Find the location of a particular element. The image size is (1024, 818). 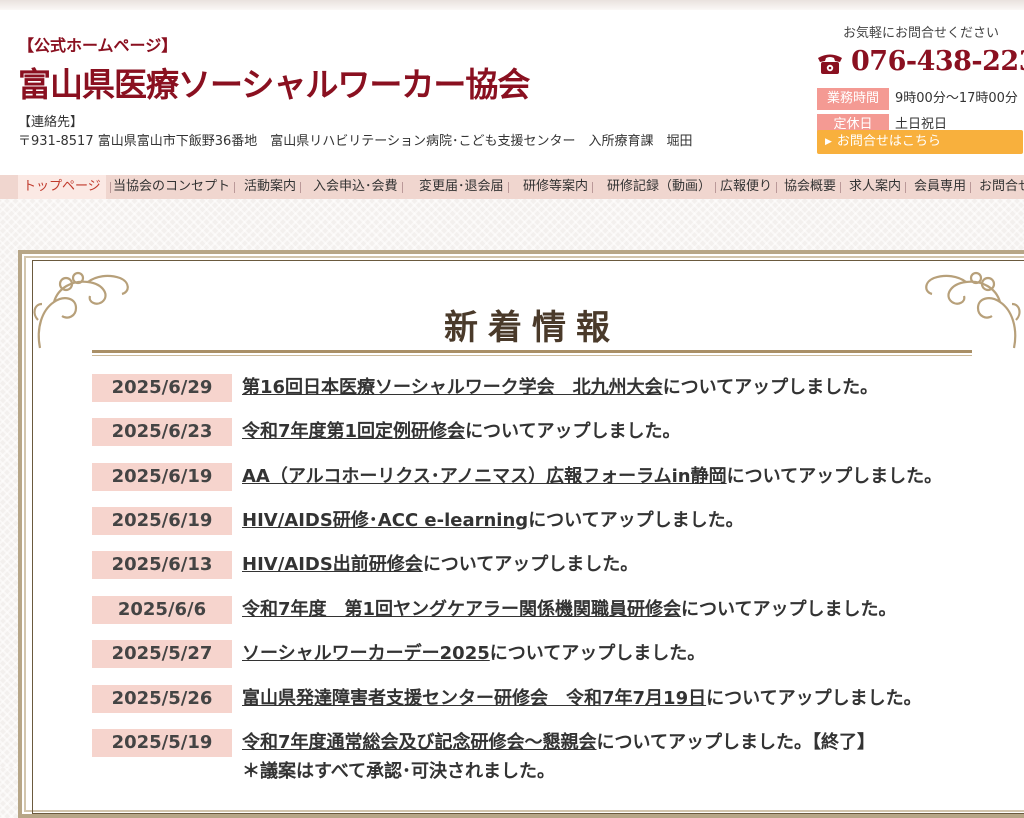

nav-item-contact: お問合せ is located at coordinates (1001, 187).